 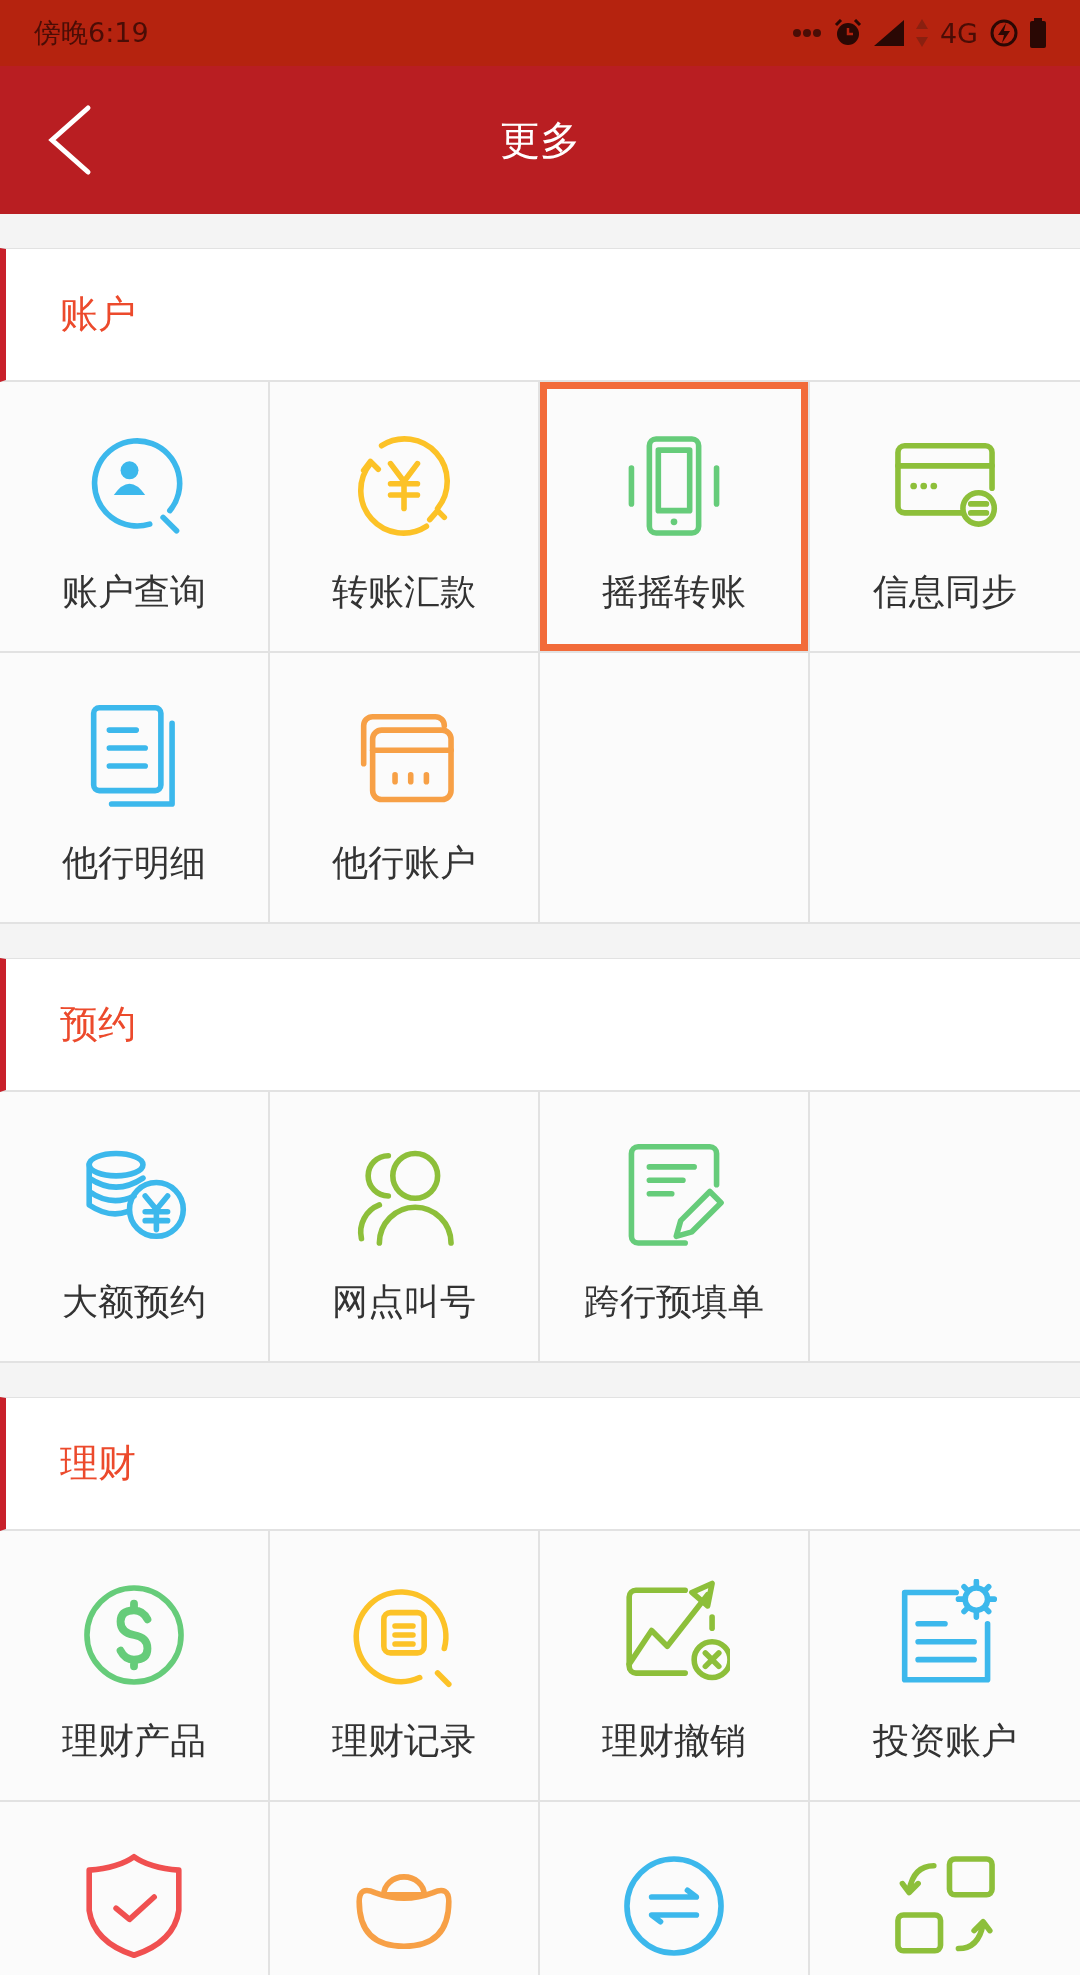 I want to click on menu-item: 他行账户, so click(x=405, y=788).